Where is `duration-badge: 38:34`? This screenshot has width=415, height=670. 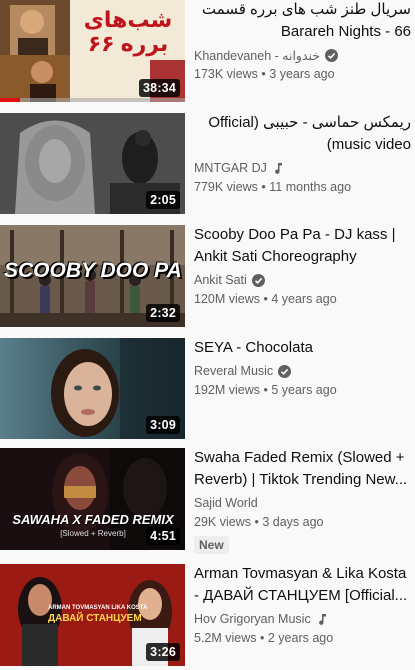
duration-badge: 38:34 is located at coordinates (159, 88).